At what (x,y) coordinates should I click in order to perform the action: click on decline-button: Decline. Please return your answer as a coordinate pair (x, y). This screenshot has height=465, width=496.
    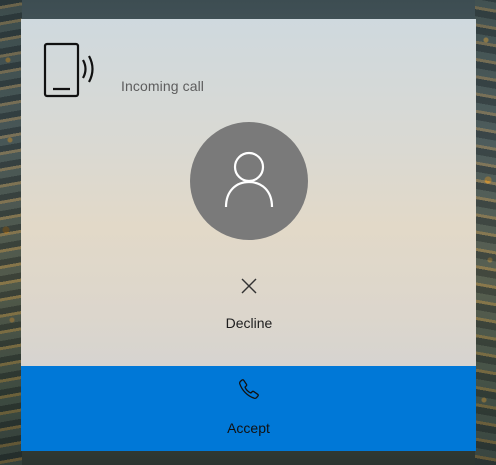
    Looking at the image, I should click on (249, 304).